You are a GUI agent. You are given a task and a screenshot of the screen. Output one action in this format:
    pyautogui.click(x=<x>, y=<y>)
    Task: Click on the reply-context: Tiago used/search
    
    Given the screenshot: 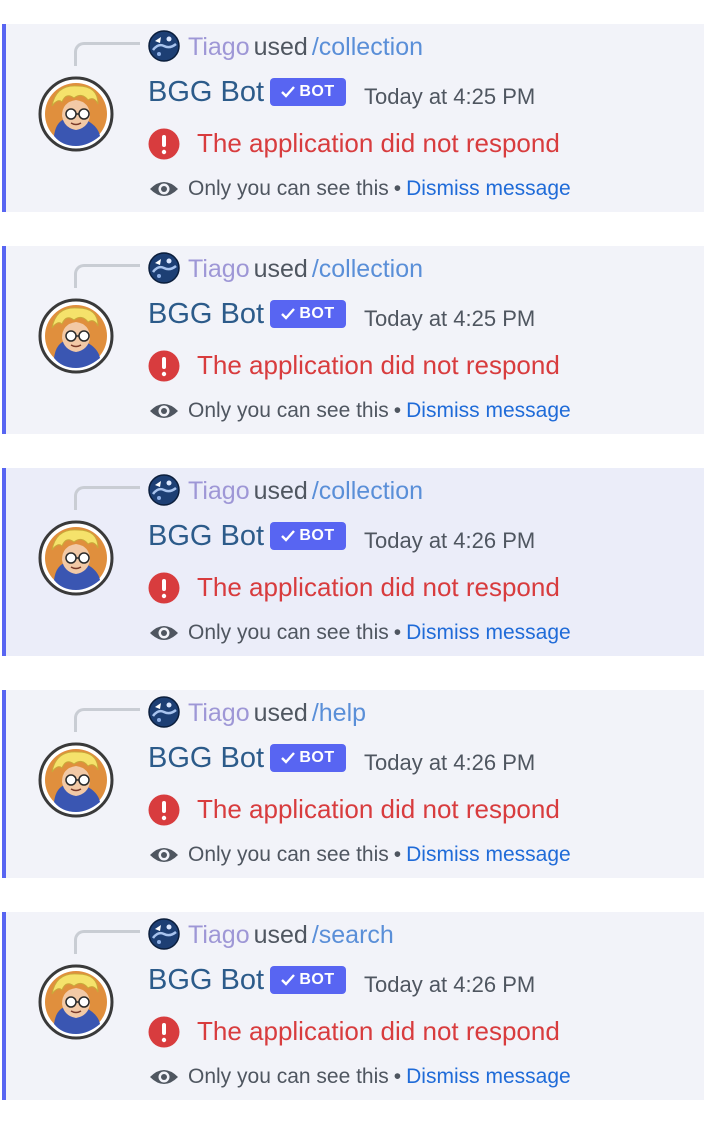 What is the action you would take?
    pyautogui.click(x=291, y=935)
    